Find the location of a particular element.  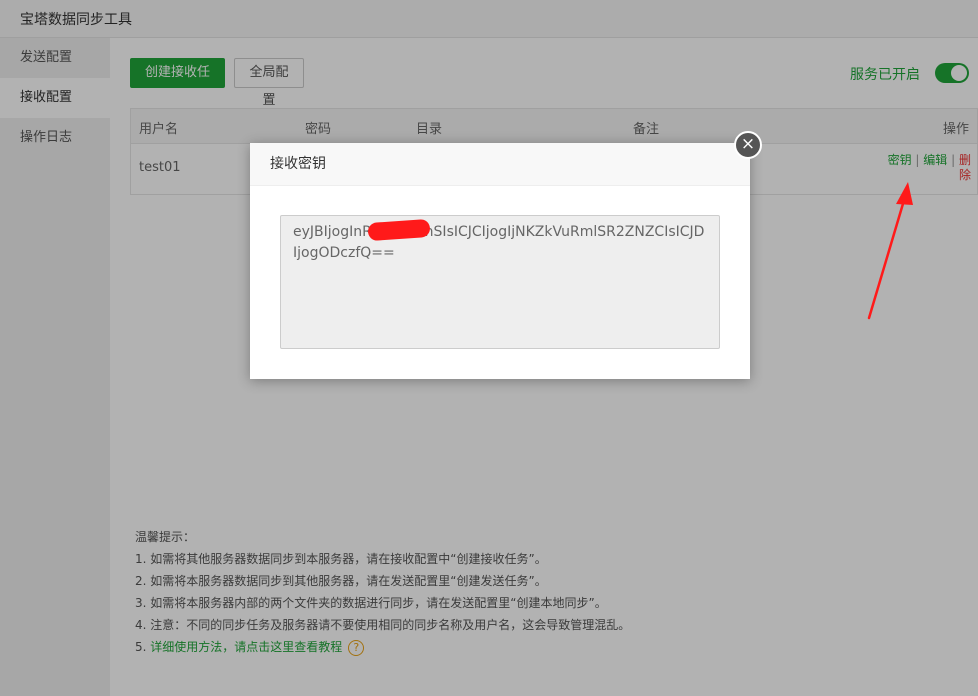

annotation-arrow-icon is located at coordinates (890, 251).